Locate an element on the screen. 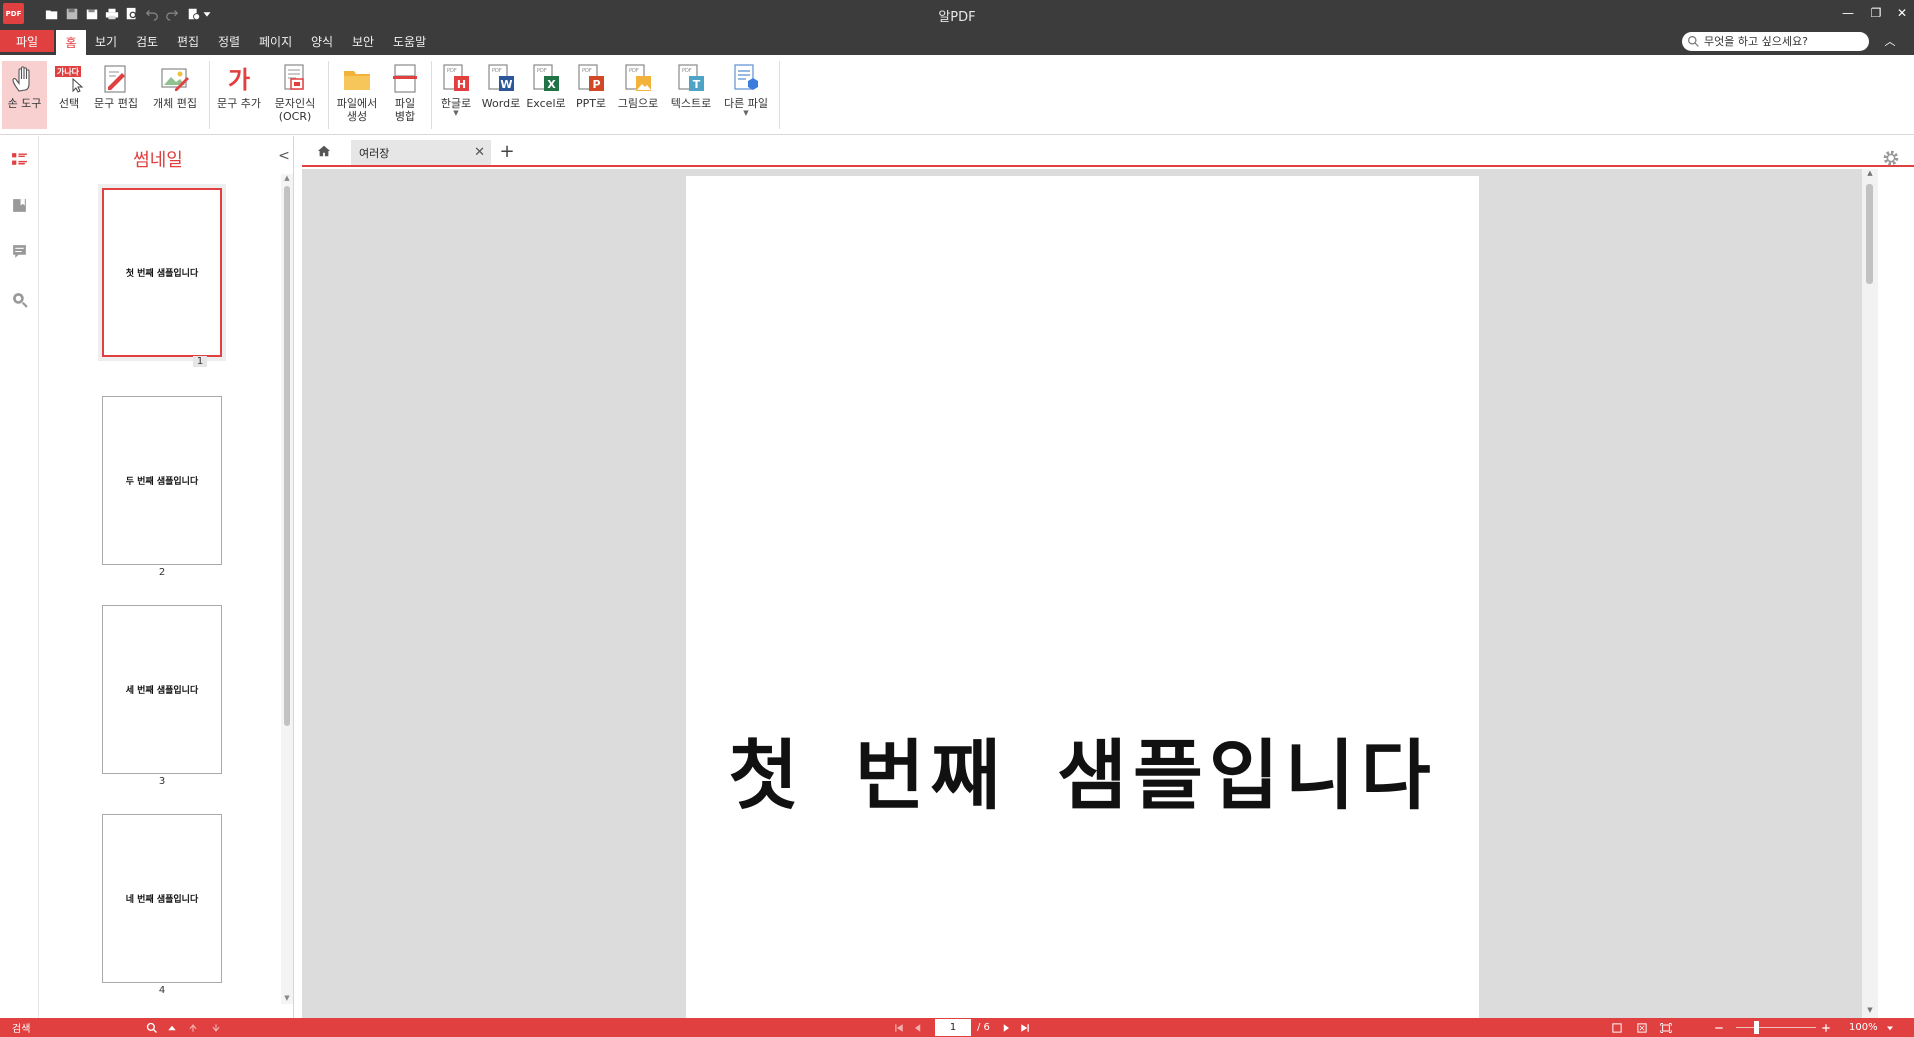 The height and width of the screenshot is (1037, 1914). add-tab-icon: + is located at coordinates (507, 151).